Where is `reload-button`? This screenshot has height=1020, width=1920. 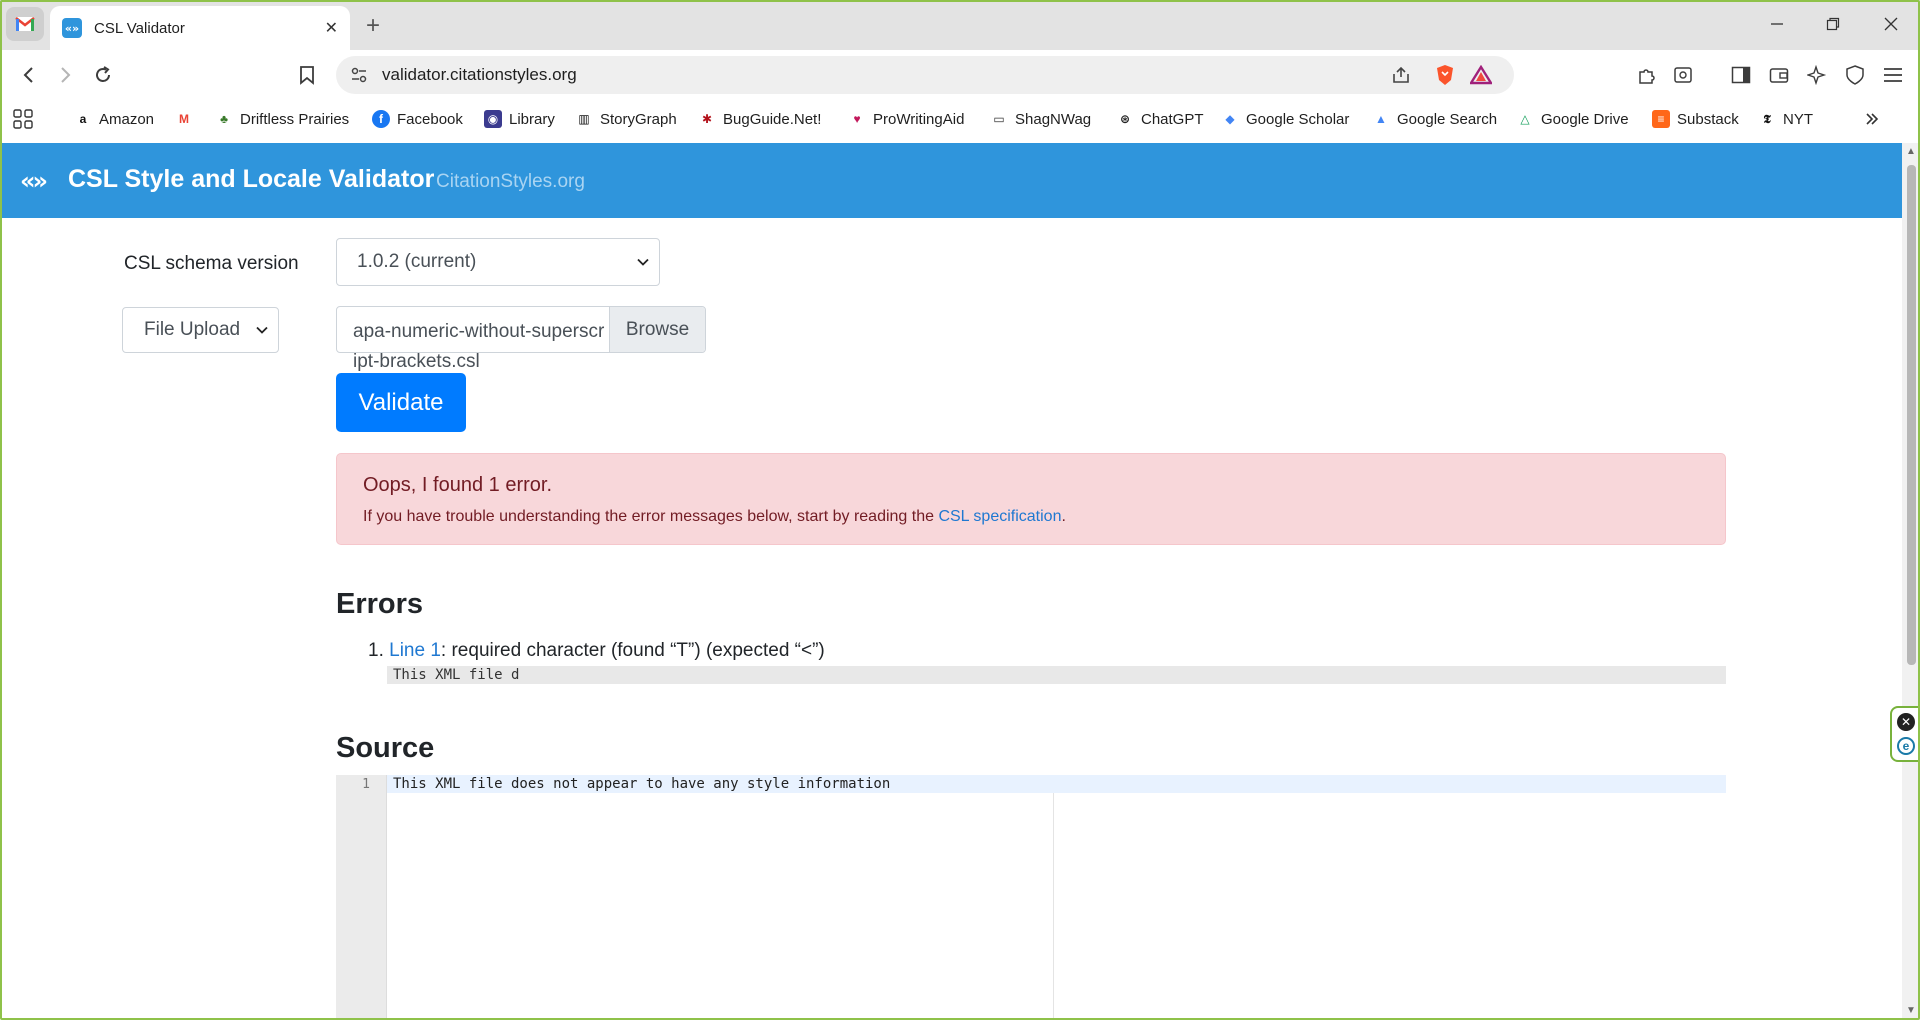 reload-button is located at coordinates (103, 75).